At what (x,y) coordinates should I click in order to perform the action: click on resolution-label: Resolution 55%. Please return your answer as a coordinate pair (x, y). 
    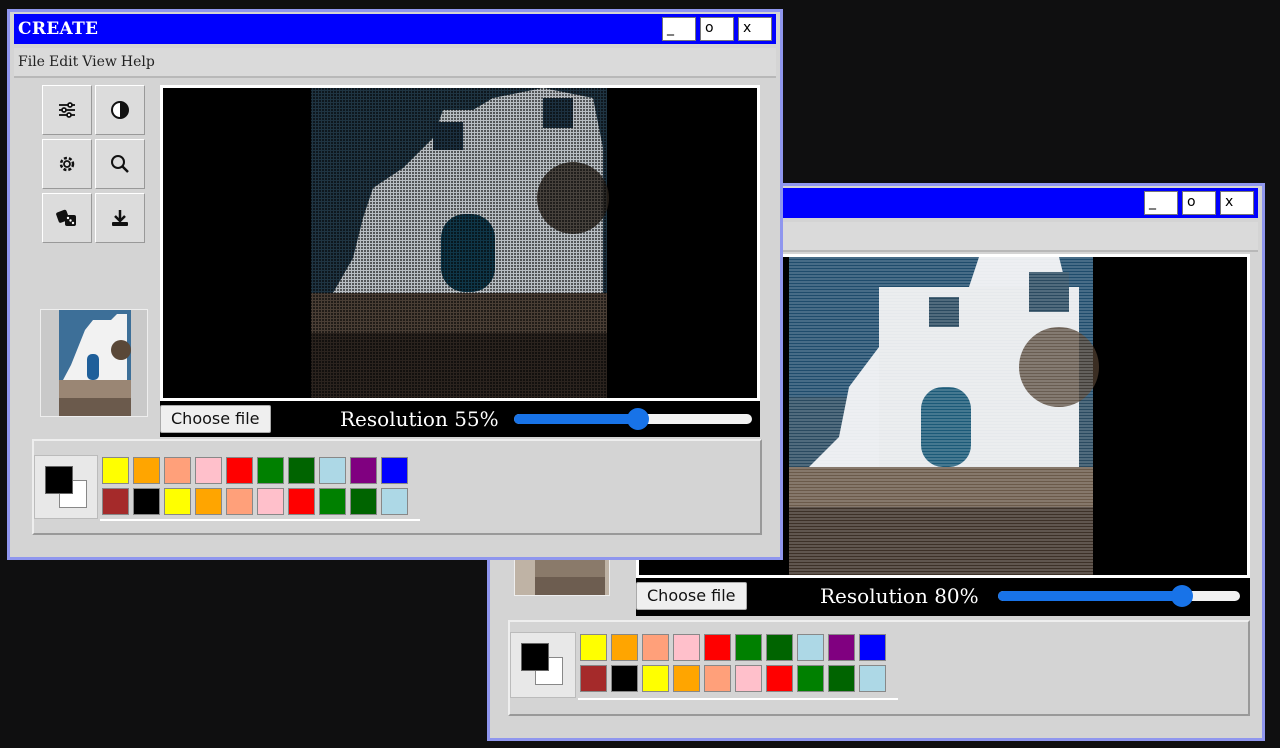
    Looking at the image, I should click on (419, 419).